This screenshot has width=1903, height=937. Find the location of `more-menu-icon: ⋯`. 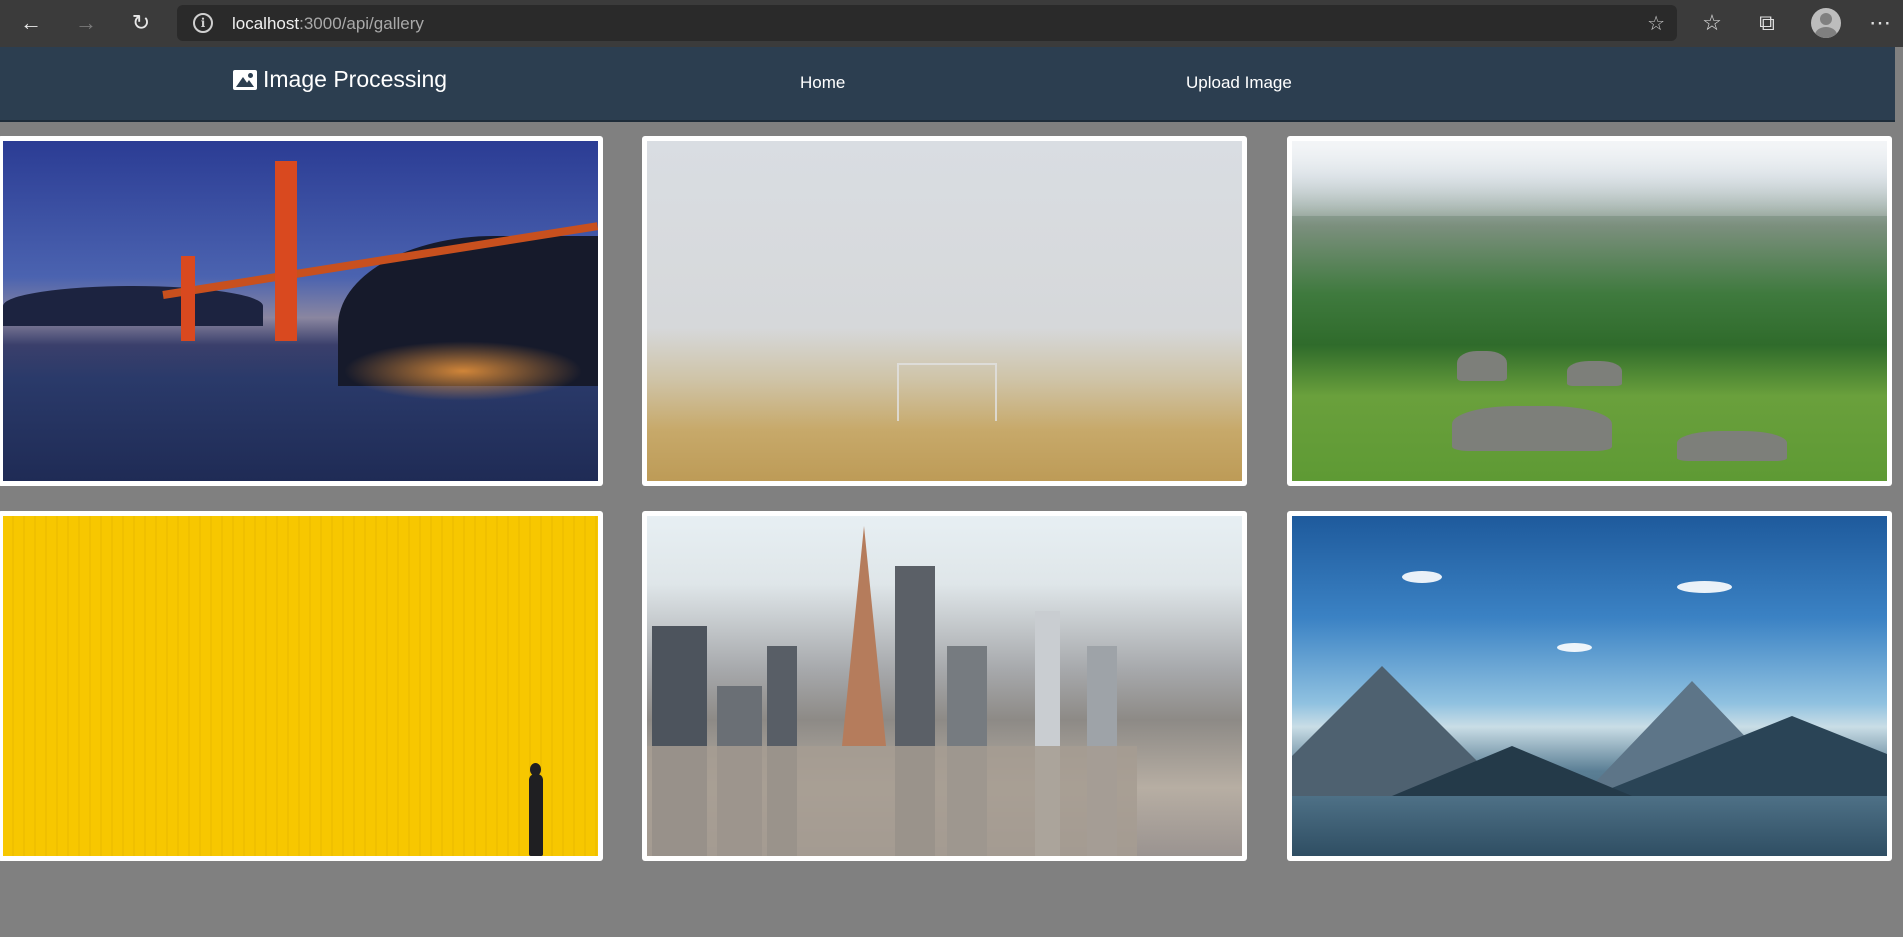

more-menu-icon: ⋯ is located at coordinates (1880, 23).